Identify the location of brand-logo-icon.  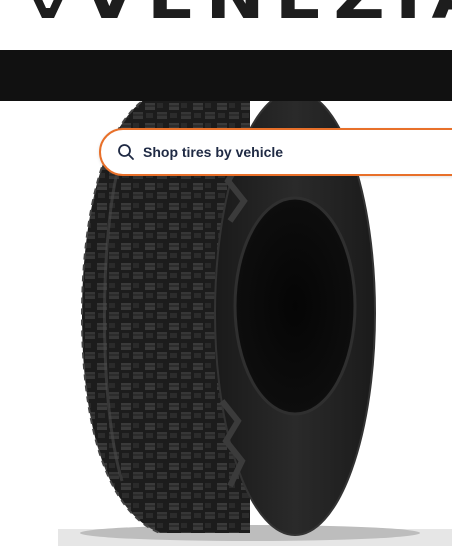
(48, 9).